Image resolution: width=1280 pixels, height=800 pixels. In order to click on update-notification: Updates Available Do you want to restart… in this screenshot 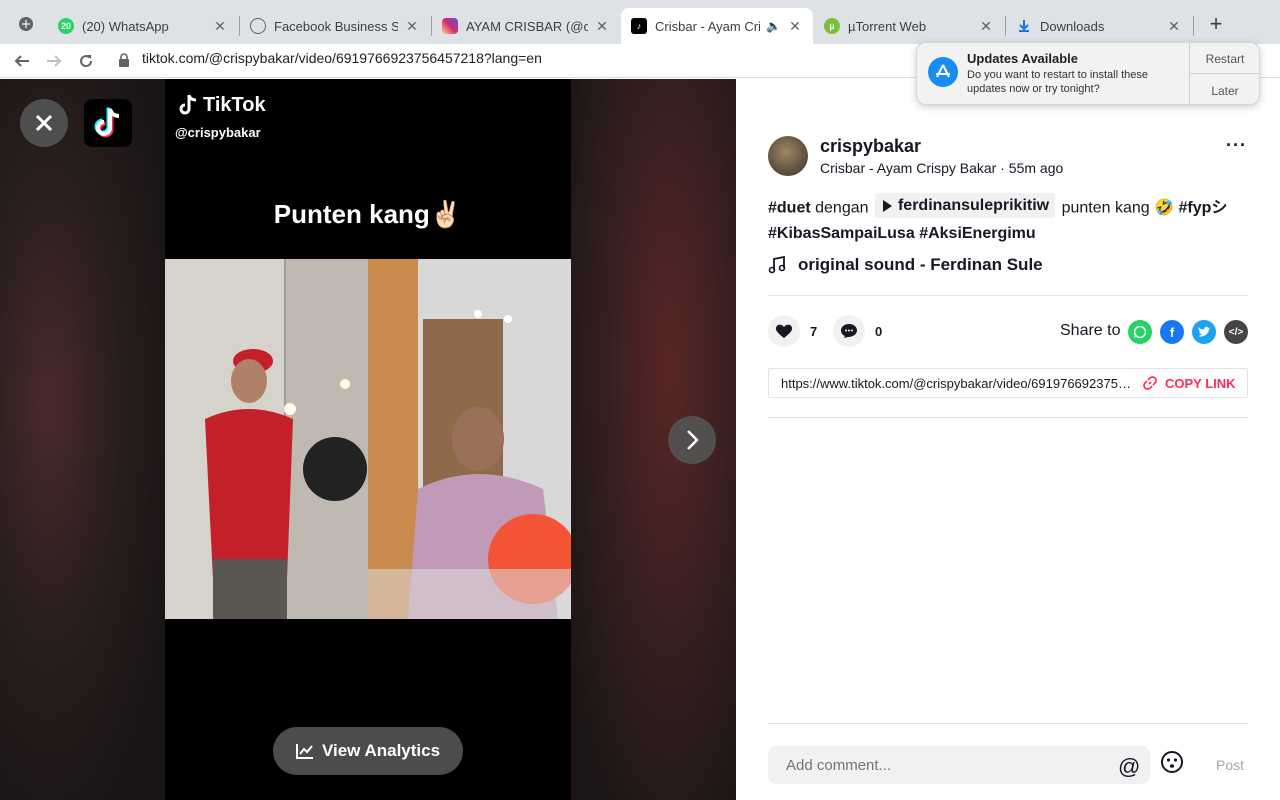, I will do `click(1088, 73)`.